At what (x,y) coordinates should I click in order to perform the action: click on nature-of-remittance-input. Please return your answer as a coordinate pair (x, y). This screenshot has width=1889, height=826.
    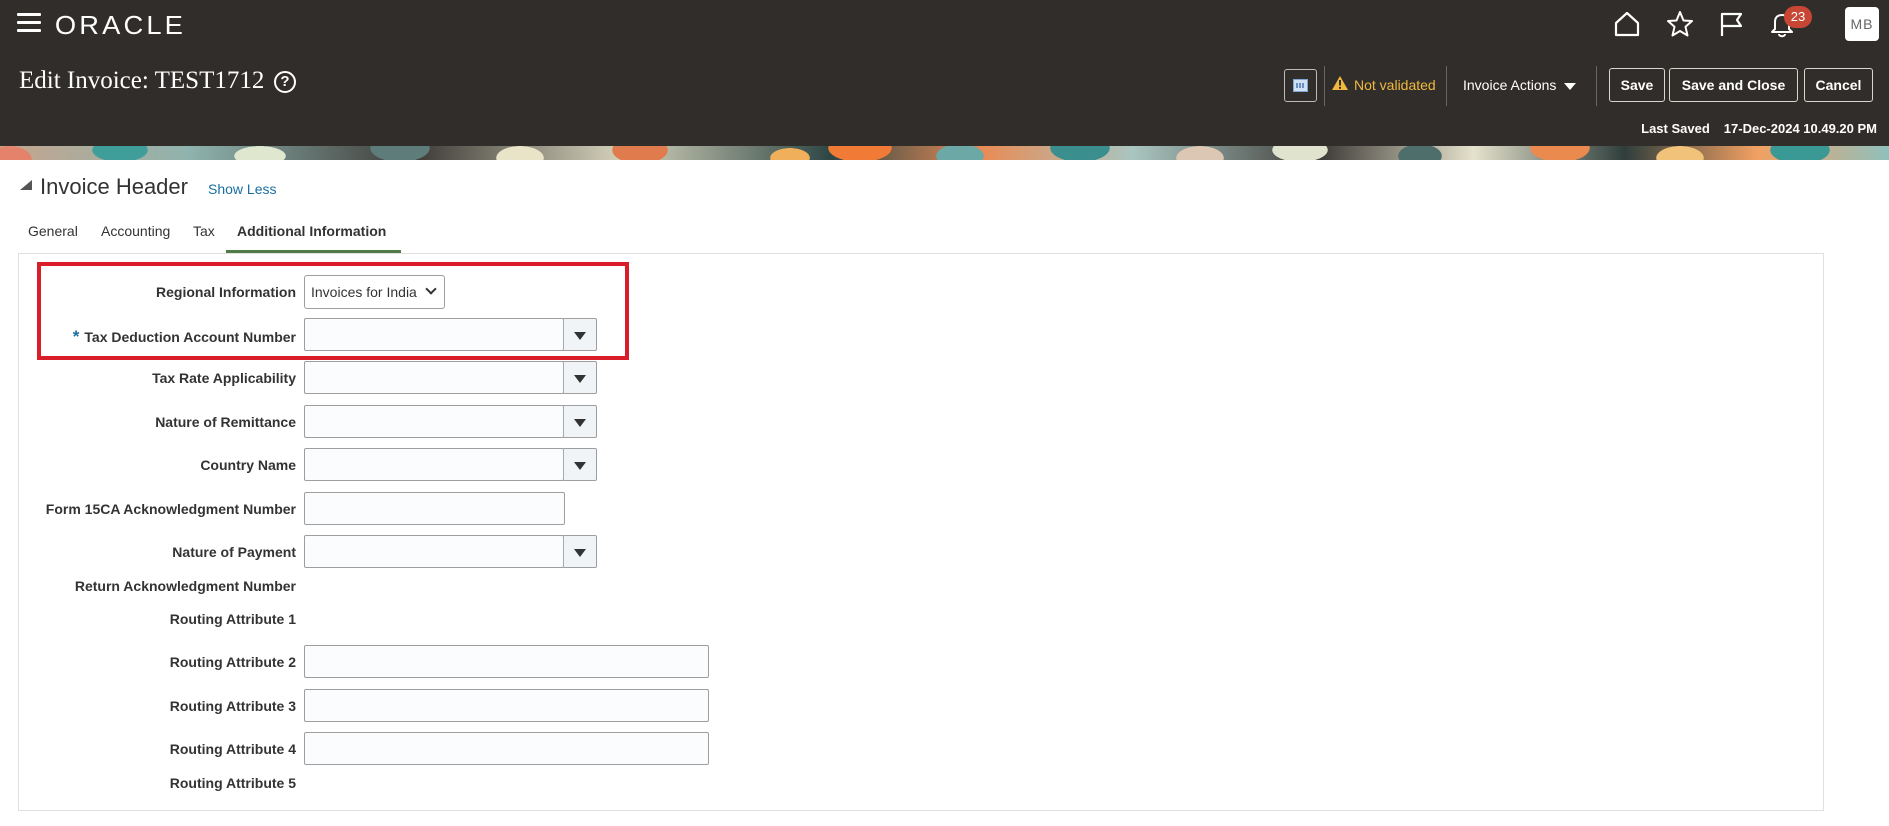
    Looking at the image, I should click on (434, 421).